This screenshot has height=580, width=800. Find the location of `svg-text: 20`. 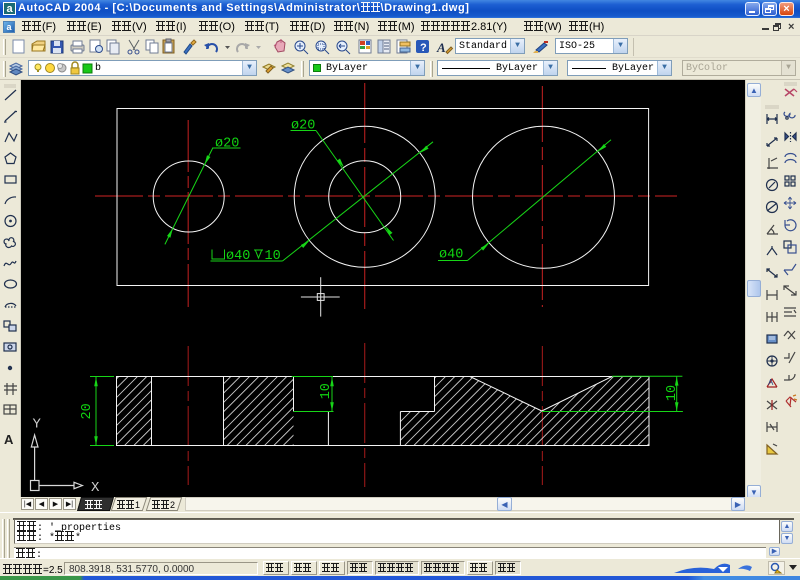

svg-text: 20 is located at coordinates (87, 411).